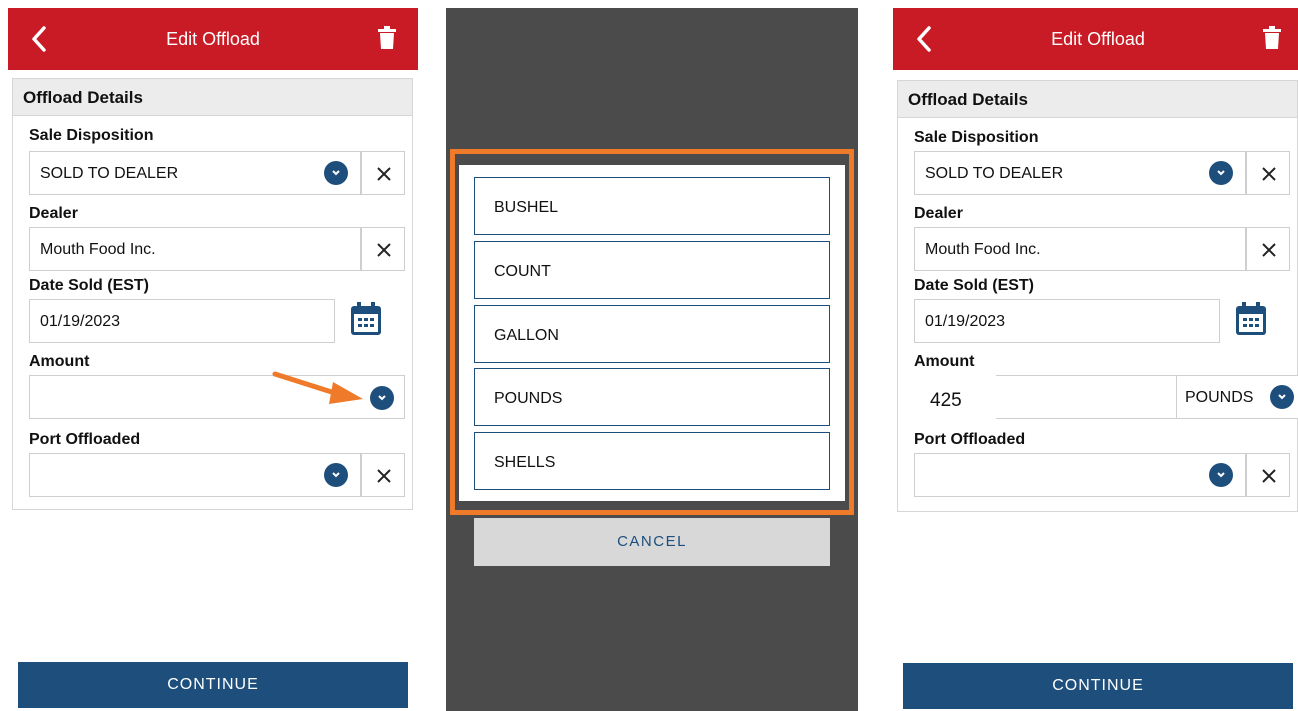  What do you see at coordinates (652, 206) in the screenshot?
I see `unit-option-bushel: BUSHEL` at bounding box center [652, 206].